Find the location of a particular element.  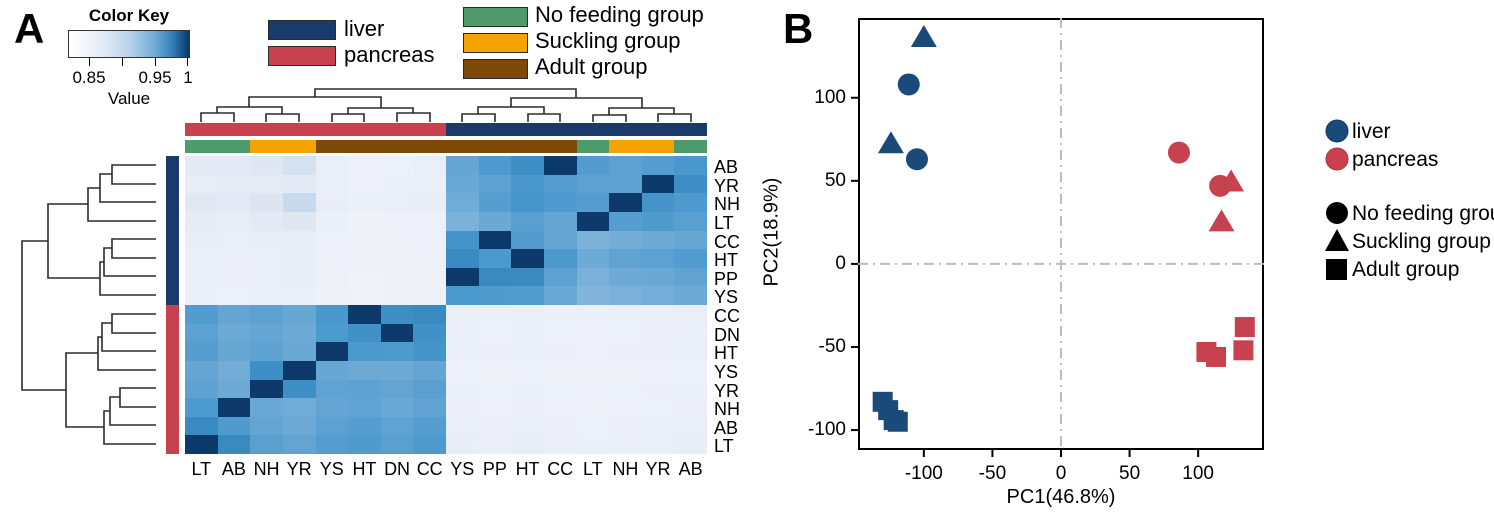

color-key-gradient is located at coordinates (129, 44).